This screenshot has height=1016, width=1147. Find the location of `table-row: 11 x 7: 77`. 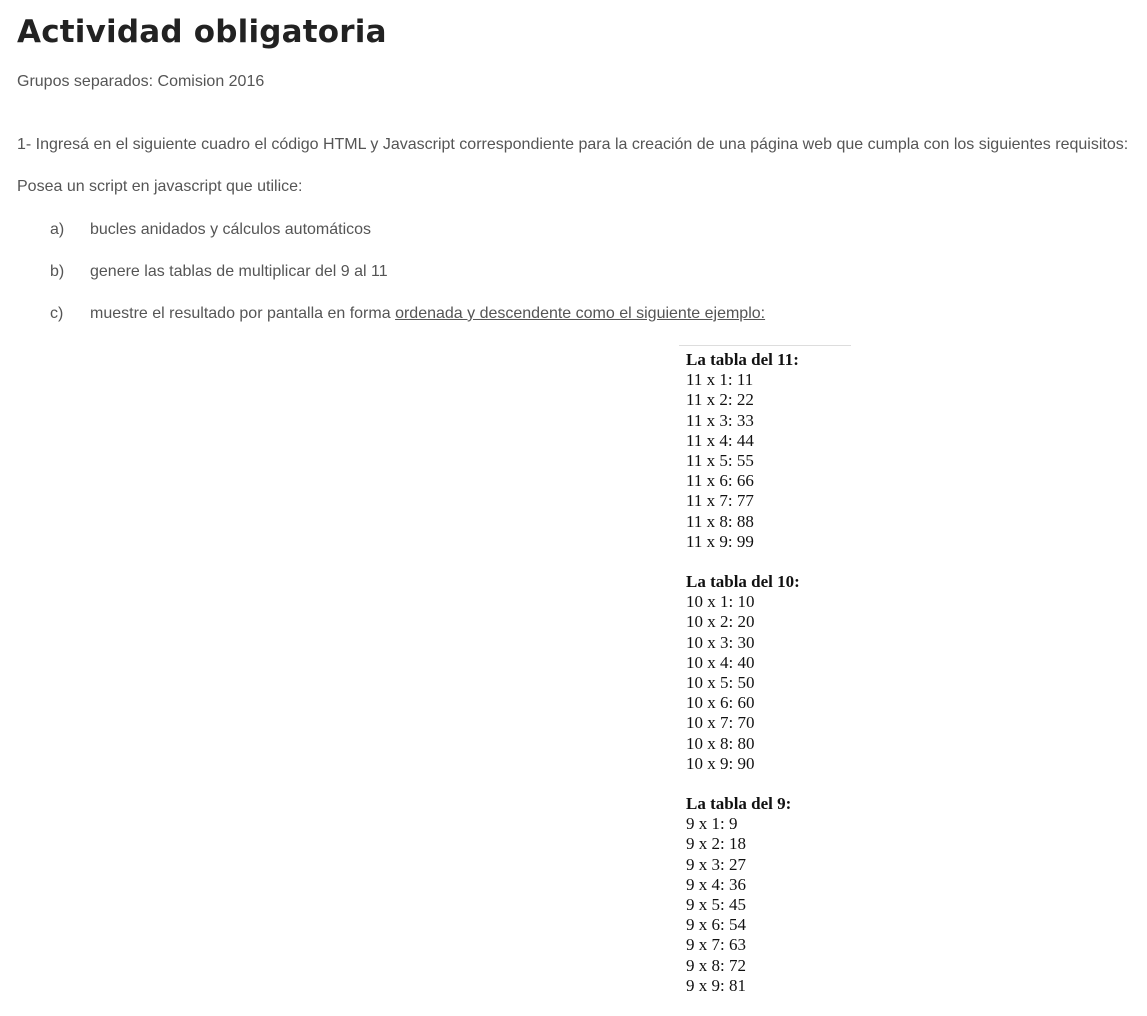

table-row: 11 x 7: 77 is located at coordinates (720, 501).